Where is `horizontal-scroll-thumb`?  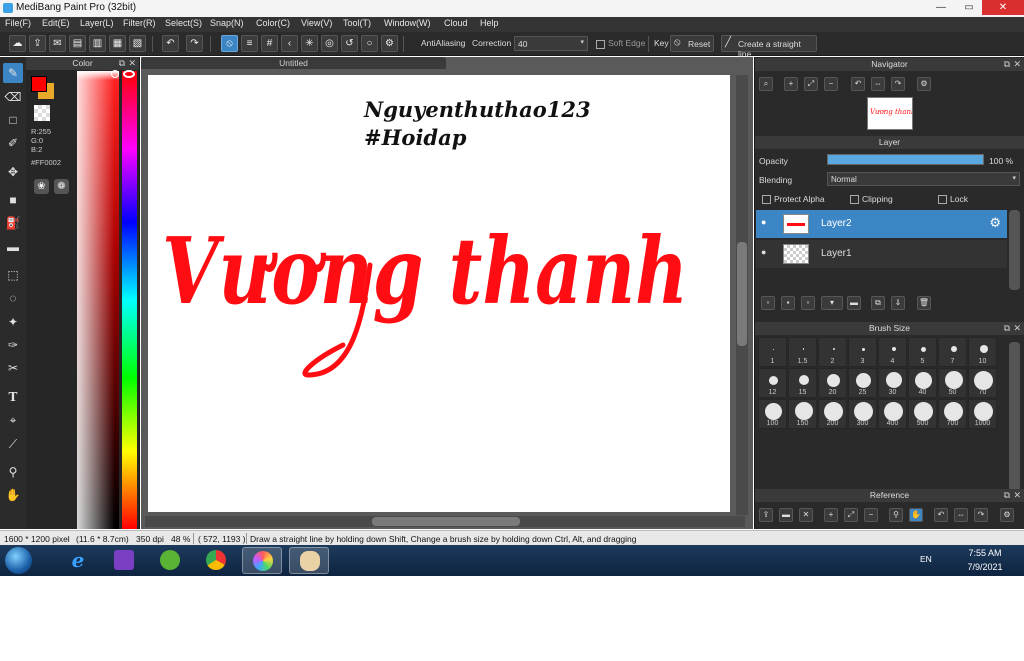
horizontal-scroll-thumb is located at coordinates (446, 521).